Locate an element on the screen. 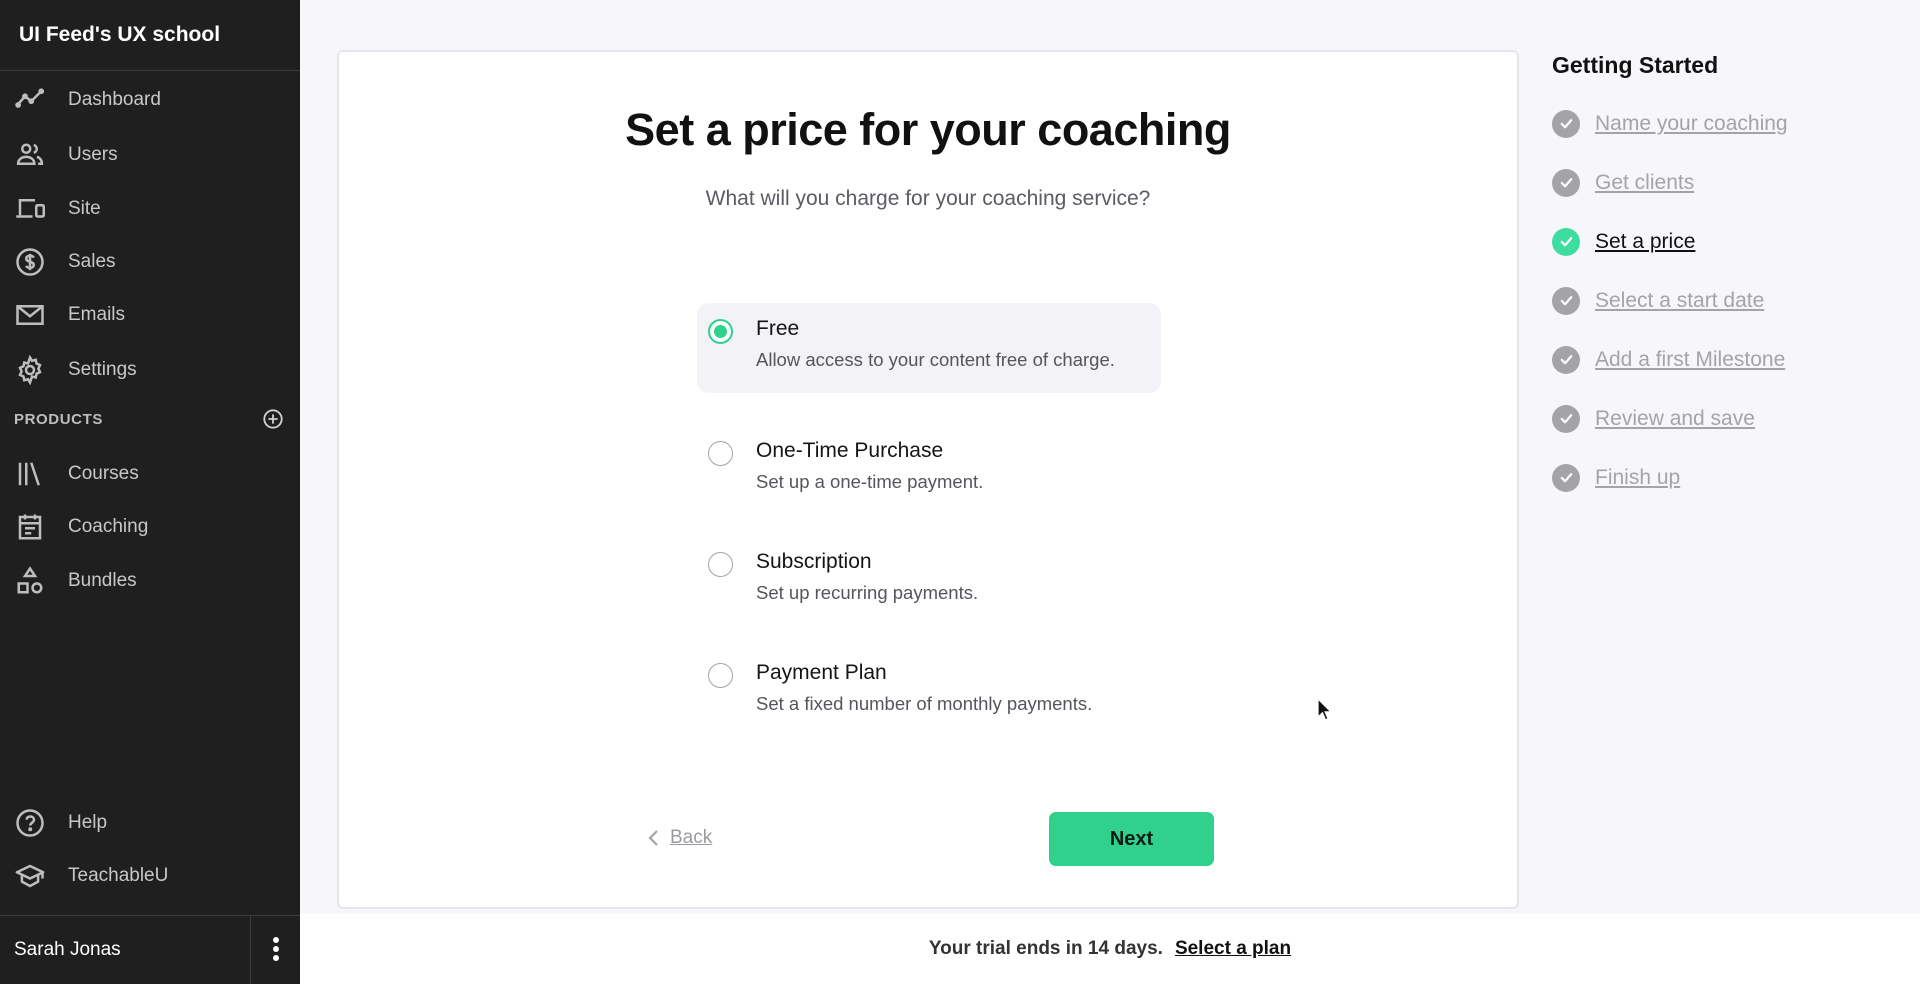 This screenshot has width=1920, height=984. more-vertical-icon is located at coordinates (275, 949).